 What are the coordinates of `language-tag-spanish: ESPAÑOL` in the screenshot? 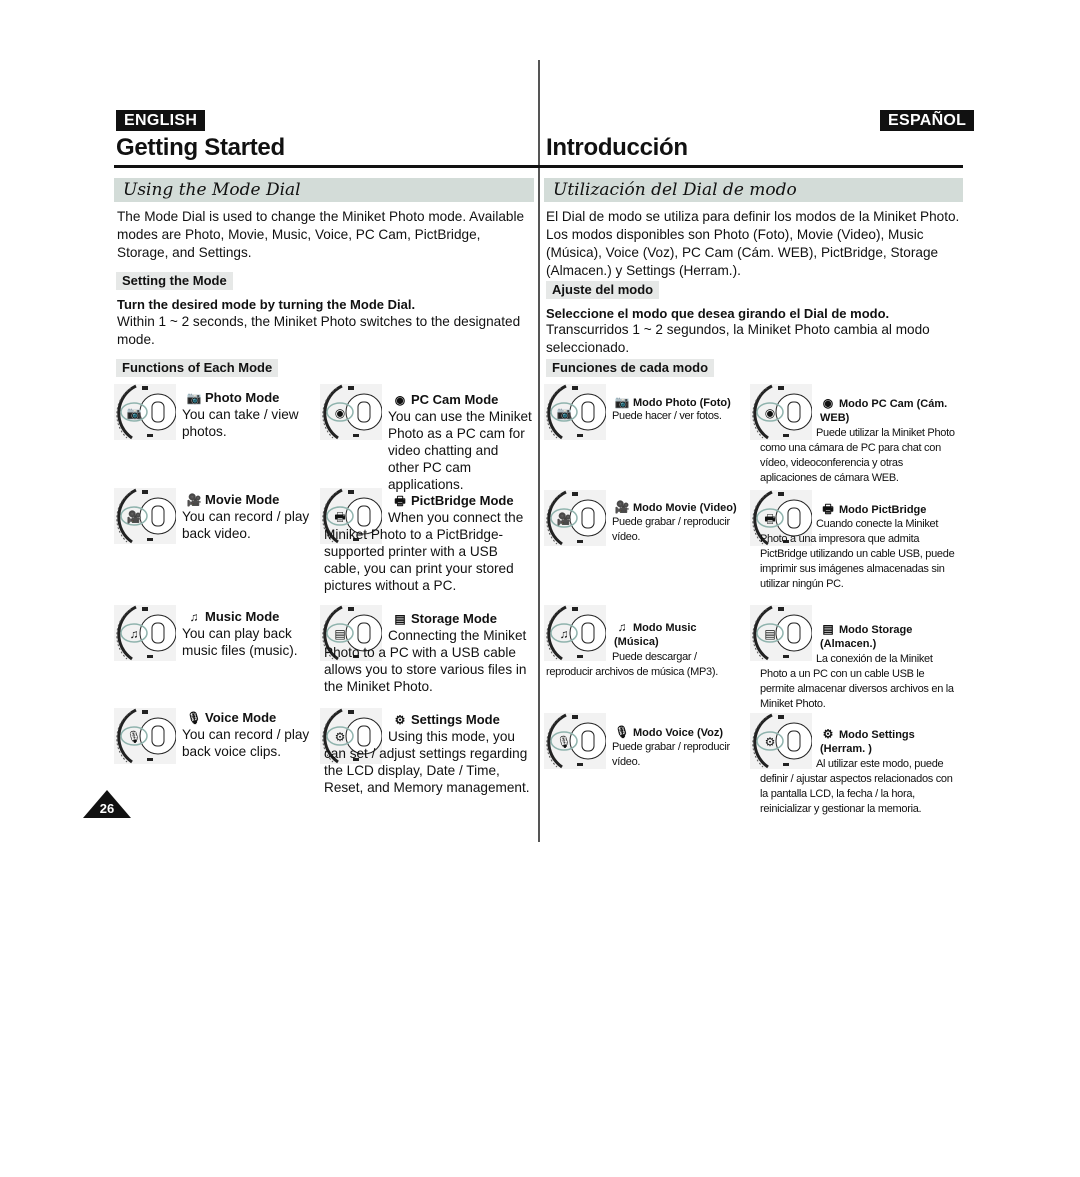 It's located at (927, 120).